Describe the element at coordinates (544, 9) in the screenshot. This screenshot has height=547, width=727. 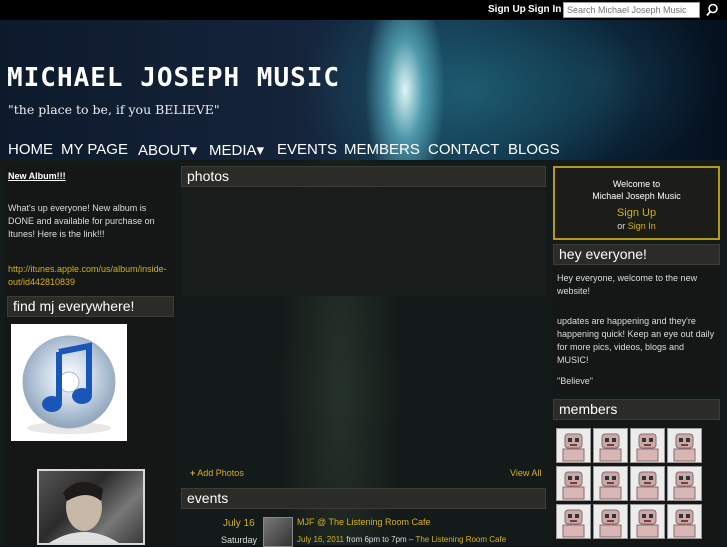
I see `topbar-signin-link: Sign In` at that location.